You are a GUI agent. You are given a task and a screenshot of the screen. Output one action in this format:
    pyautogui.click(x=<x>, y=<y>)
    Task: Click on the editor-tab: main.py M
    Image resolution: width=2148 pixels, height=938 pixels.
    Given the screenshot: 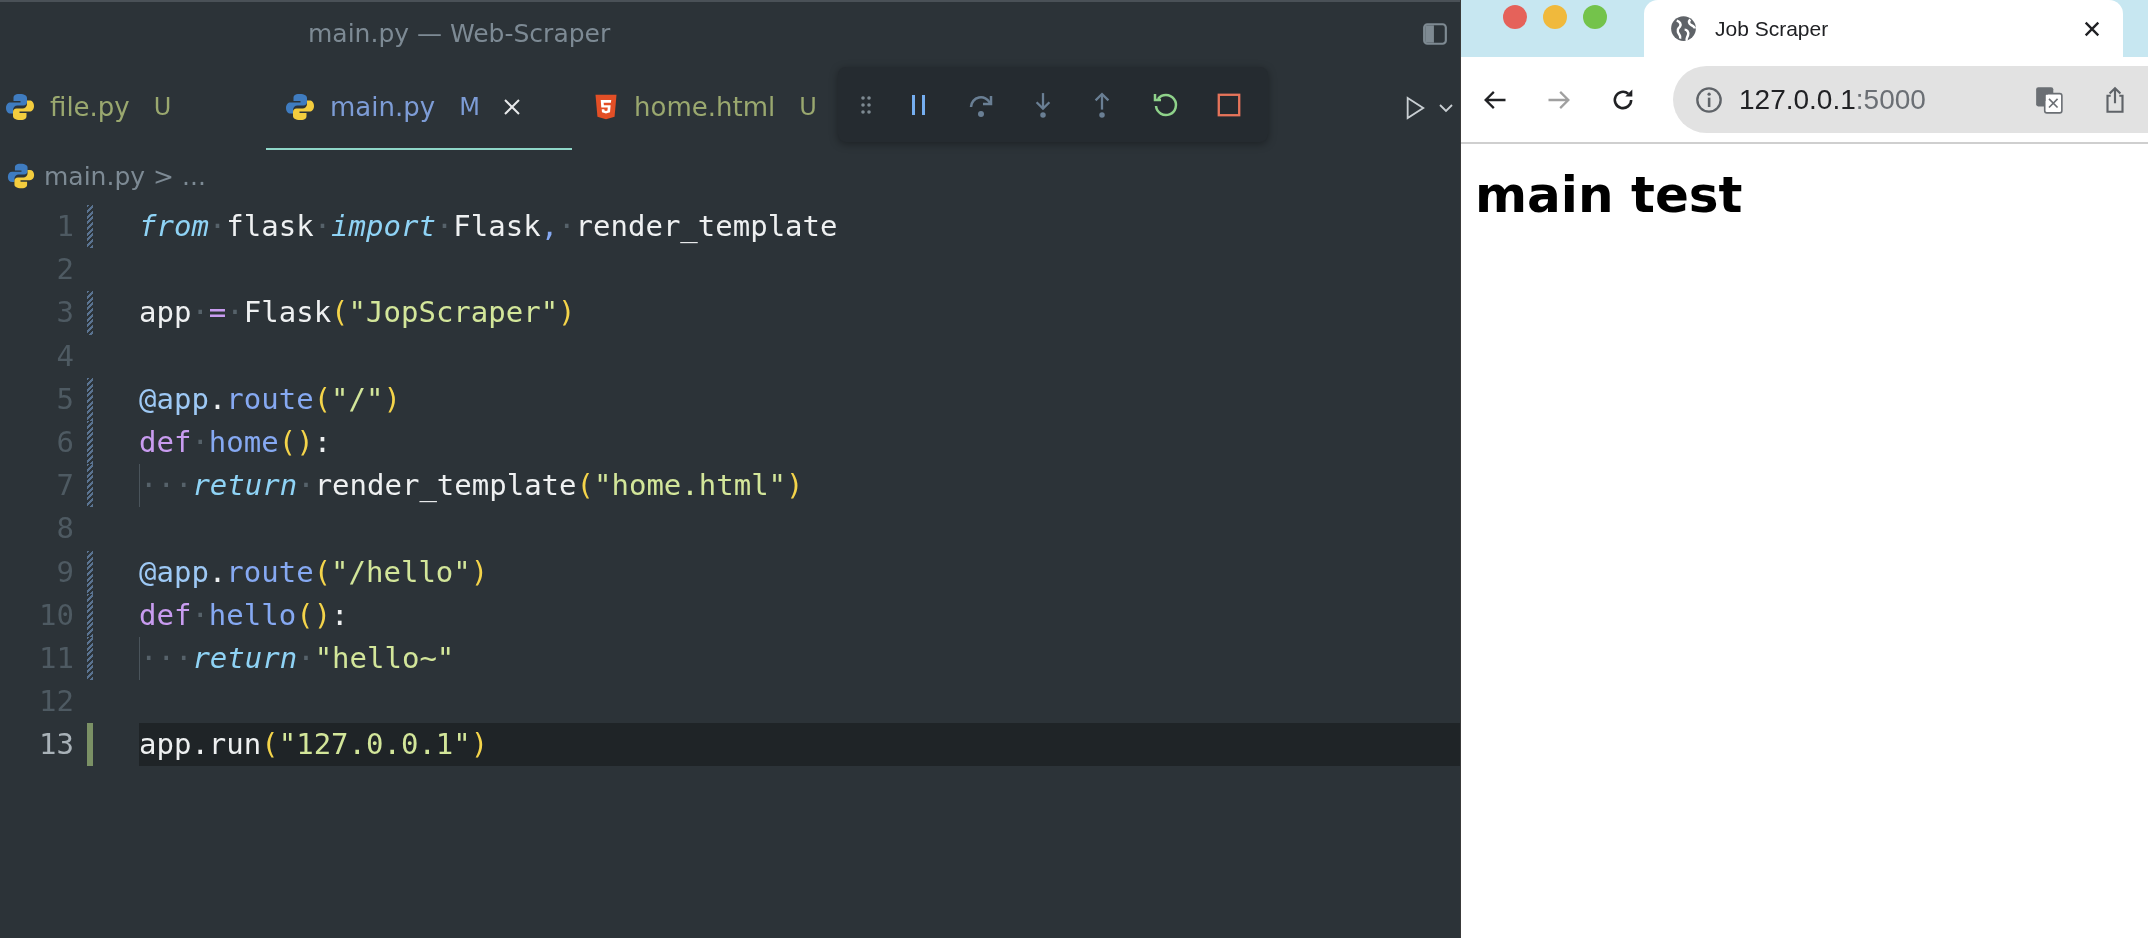 What is the action you would take?
    pyautogui.click(x=419, y=107)
    